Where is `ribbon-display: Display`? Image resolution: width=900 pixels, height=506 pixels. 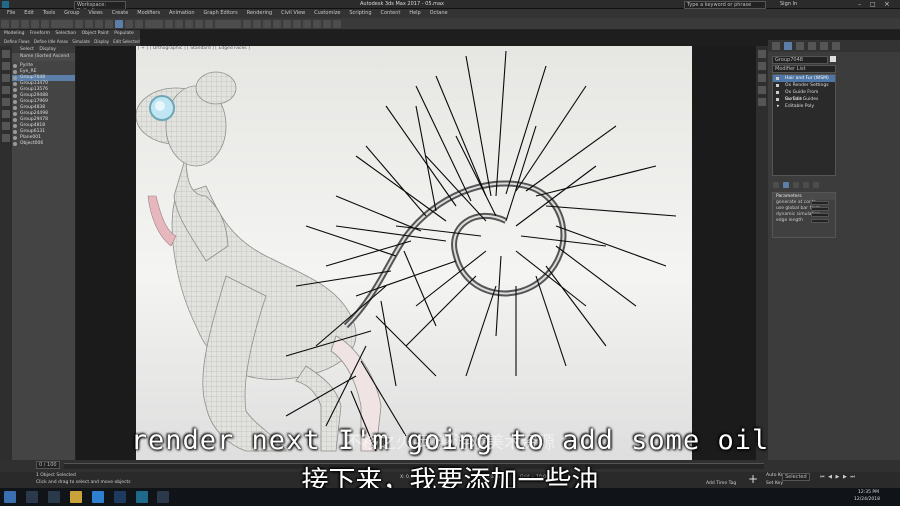
ribbon-display: Display is located at coordinates (101, 41).